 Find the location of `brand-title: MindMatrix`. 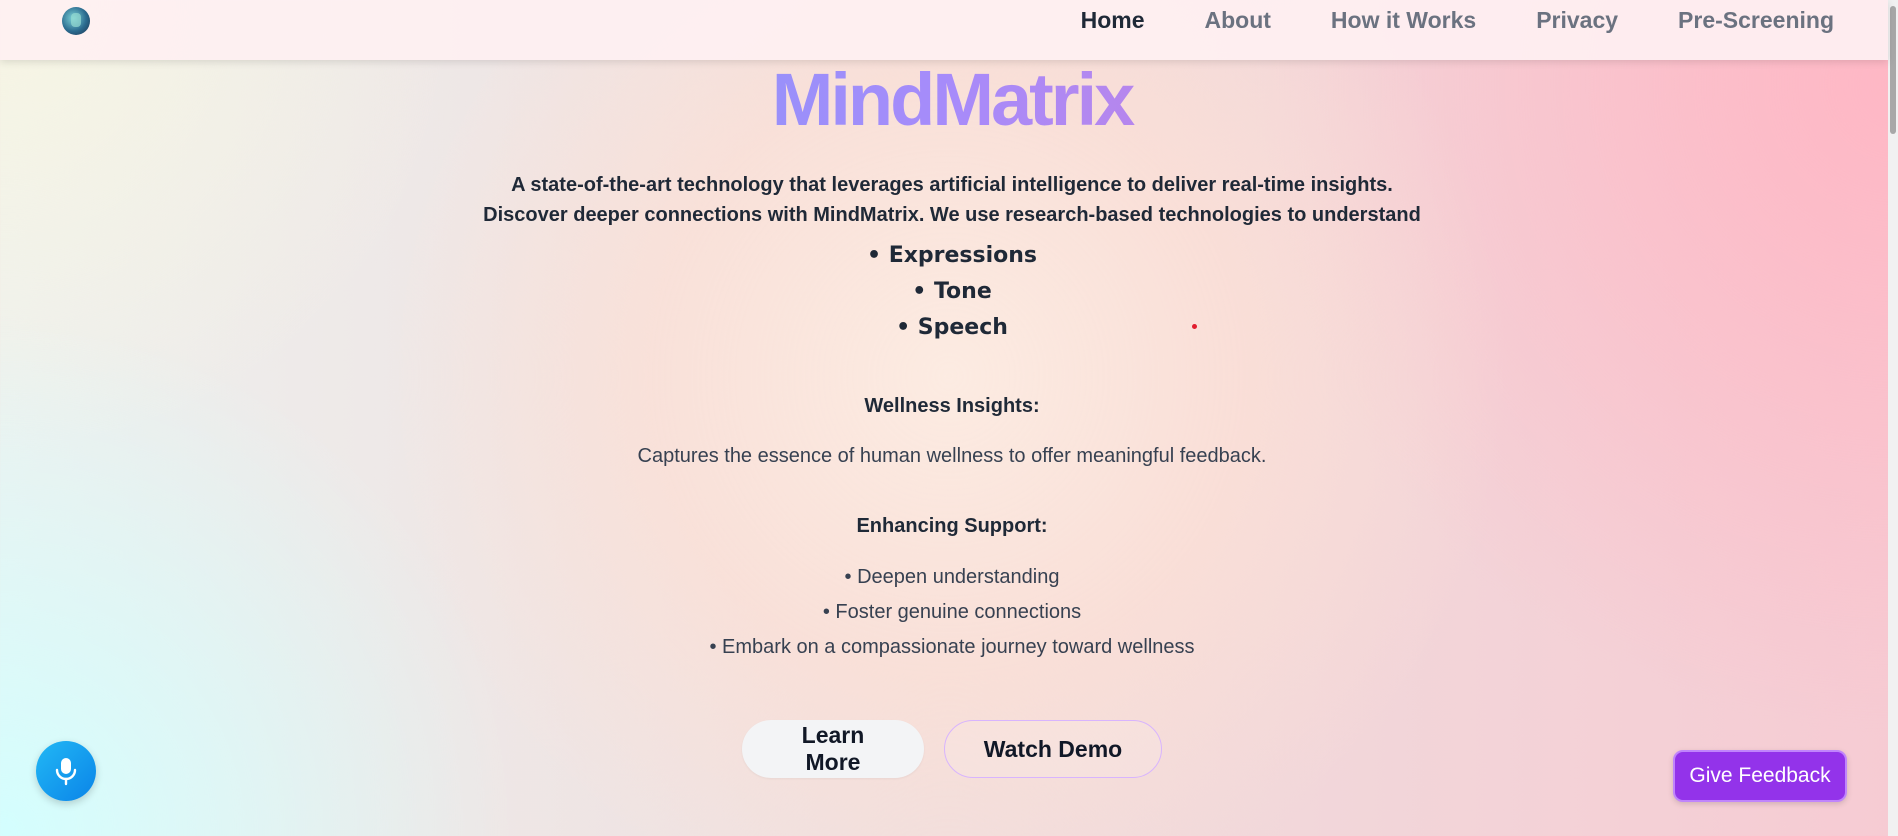

brand-title: MindMatrix is located at coordinates (949, 100).